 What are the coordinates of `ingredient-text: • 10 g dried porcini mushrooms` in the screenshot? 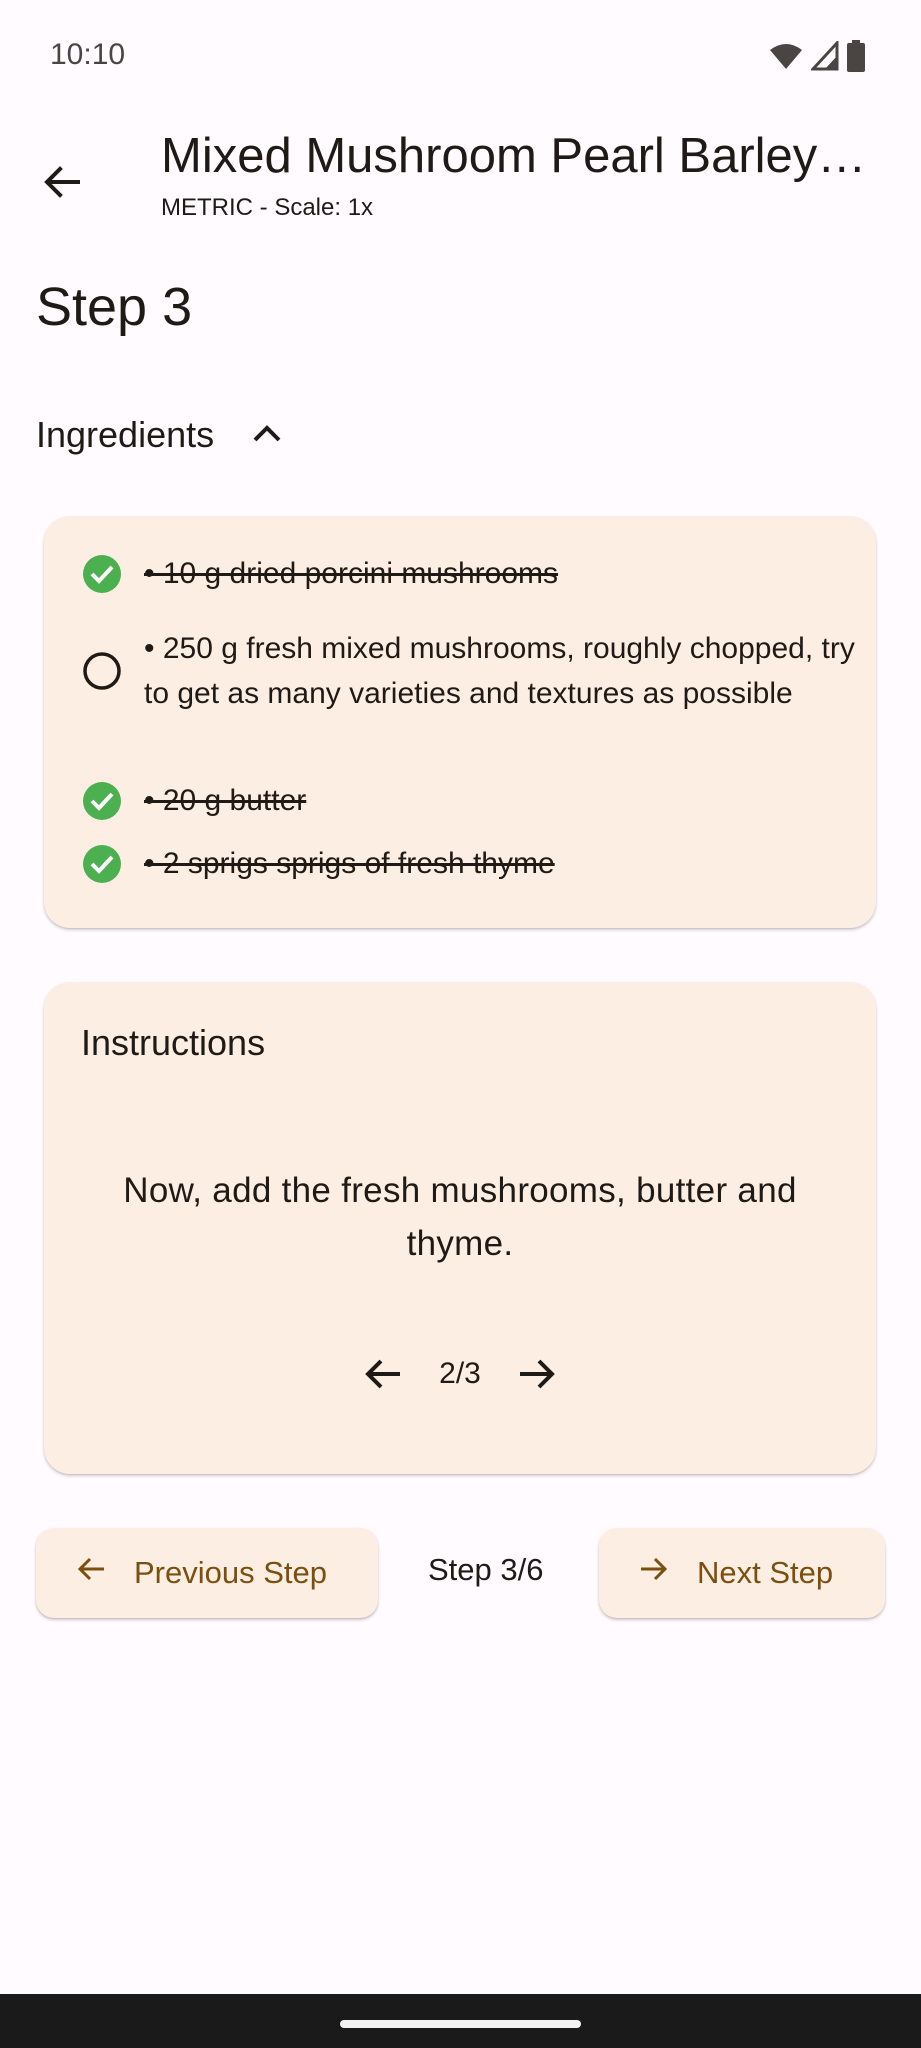 It's located at (351, 573).